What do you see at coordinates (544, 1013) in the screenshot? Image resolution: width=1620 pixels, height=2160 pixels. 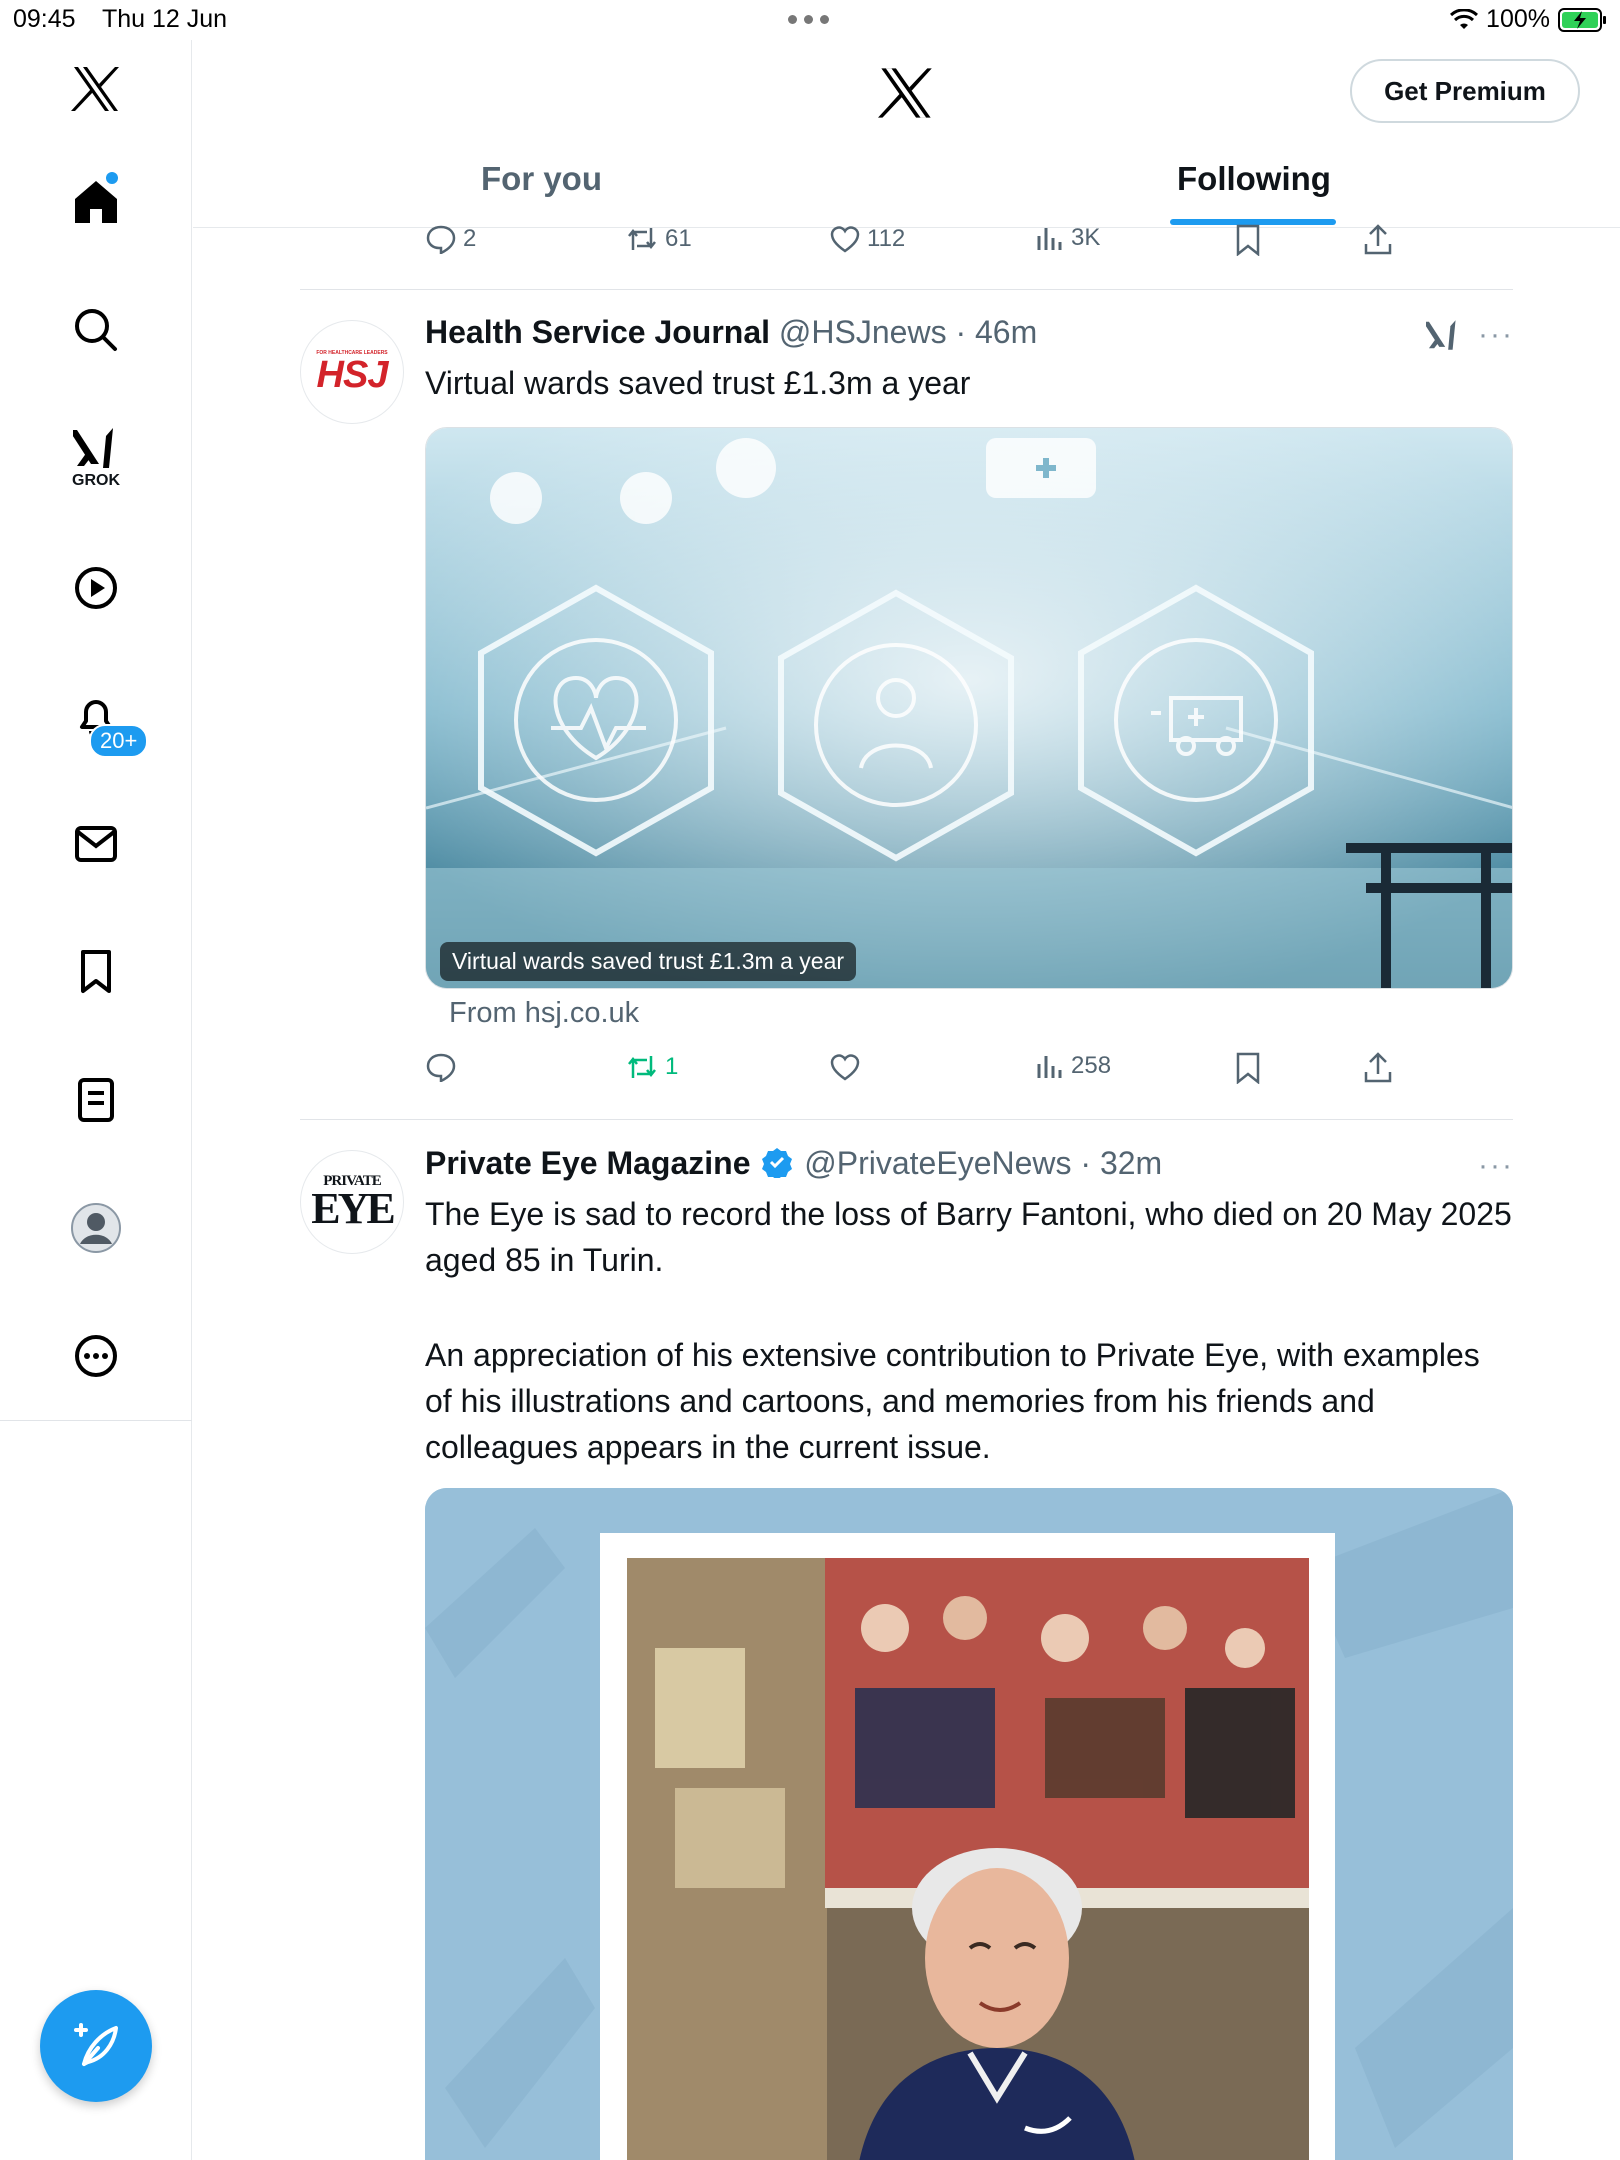 I see `link-source: From hsj.co.uk` at bounding box center [544, 1013].